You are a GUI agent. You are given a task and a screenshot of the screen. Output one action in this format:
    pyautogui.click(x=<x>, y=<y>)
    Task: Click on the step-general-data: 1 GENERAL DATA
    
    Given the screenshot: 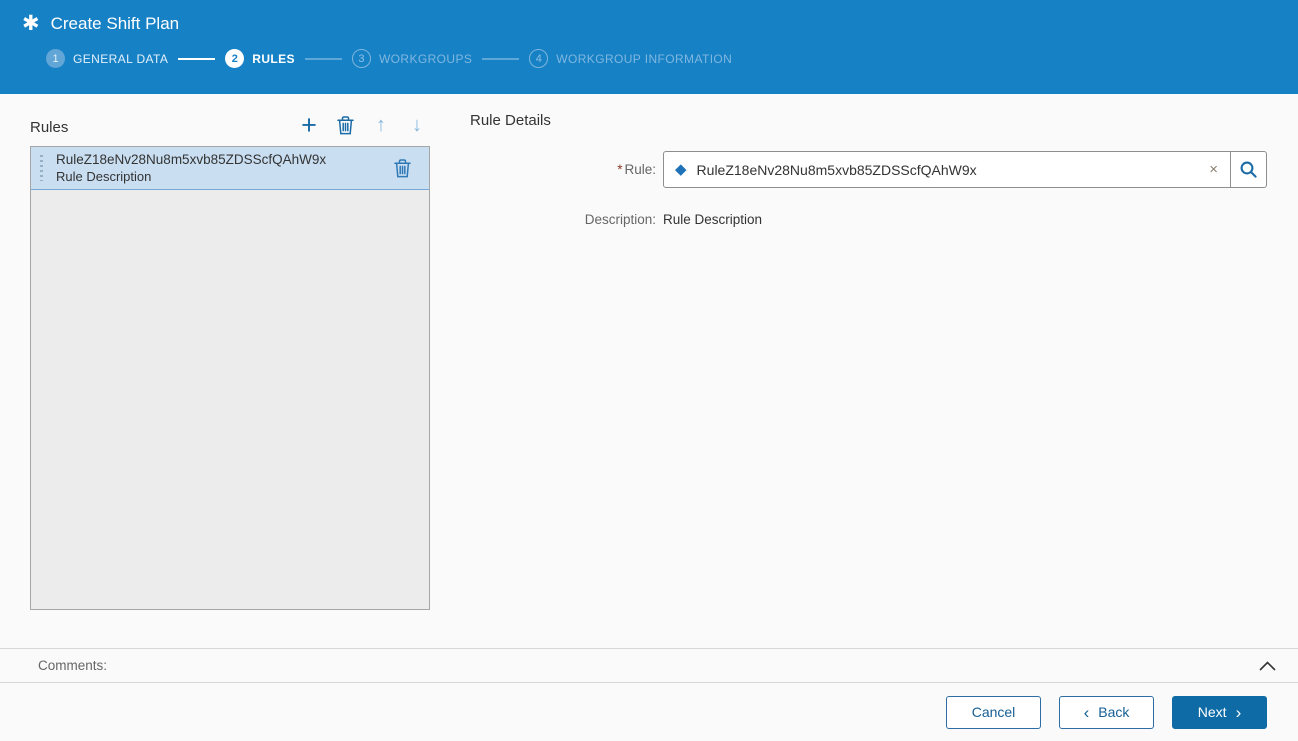 What is the action you would take?
    pyautogui.click(x=107, y=58)
    